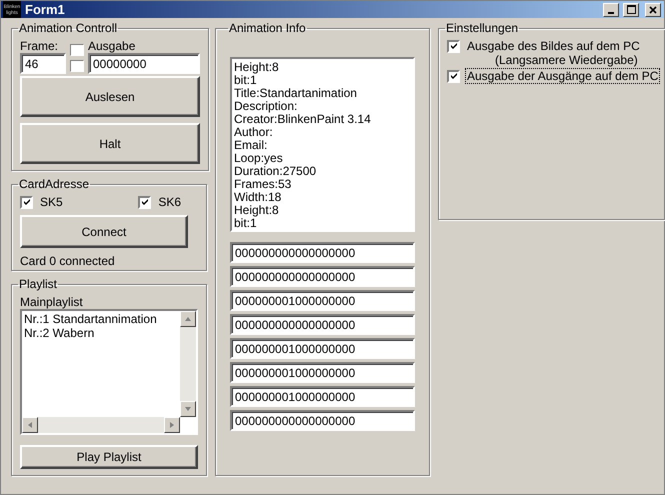  What do you see at coordinates (68, 261) in the screenshot?
I see `status-text: Card 0 connected` at bounding box center [68, 261].